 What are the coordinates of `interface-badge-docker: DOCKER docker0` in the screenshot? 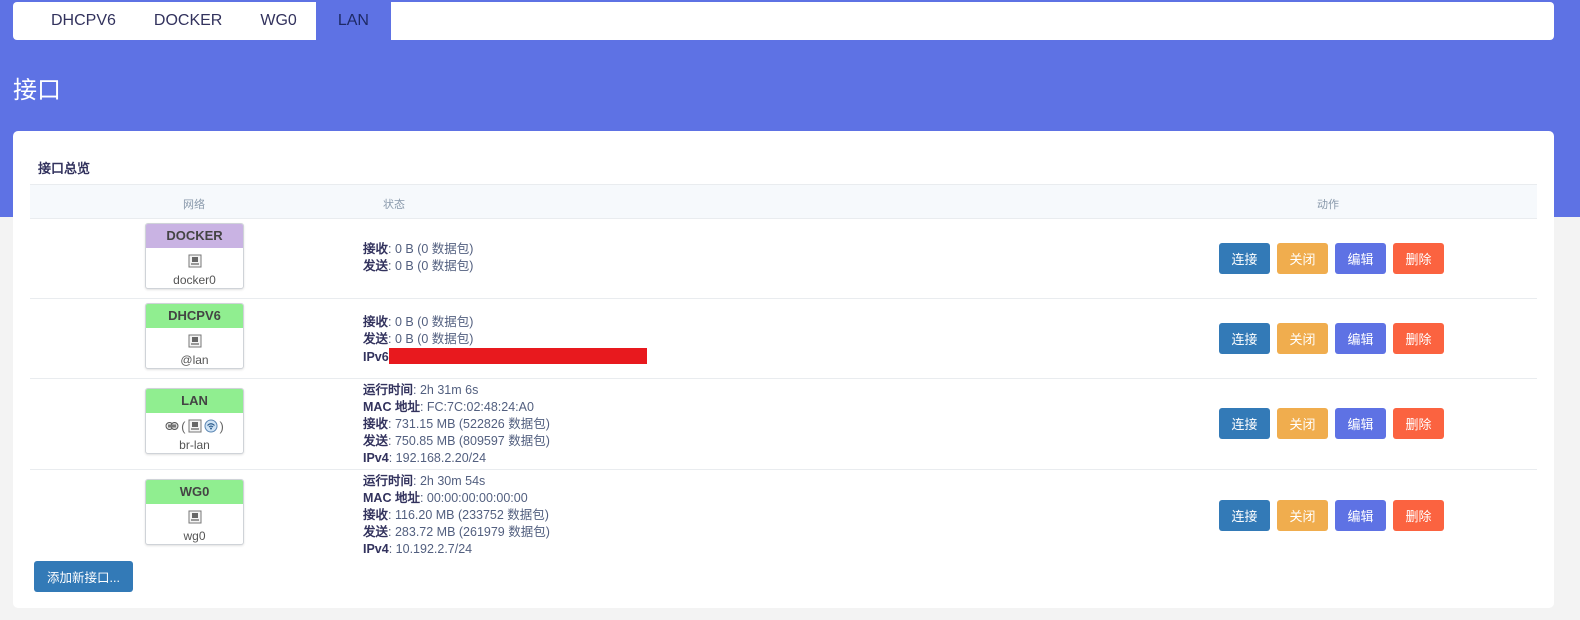 It's located at (194, 256).